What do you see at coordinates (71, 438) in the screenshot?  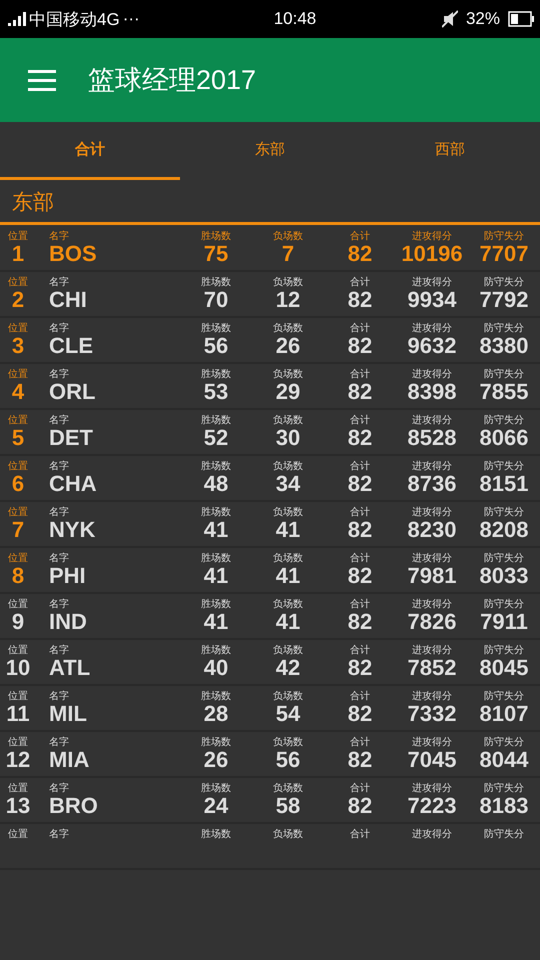 I see `team-name: DET` at bounding box center [71, 438].